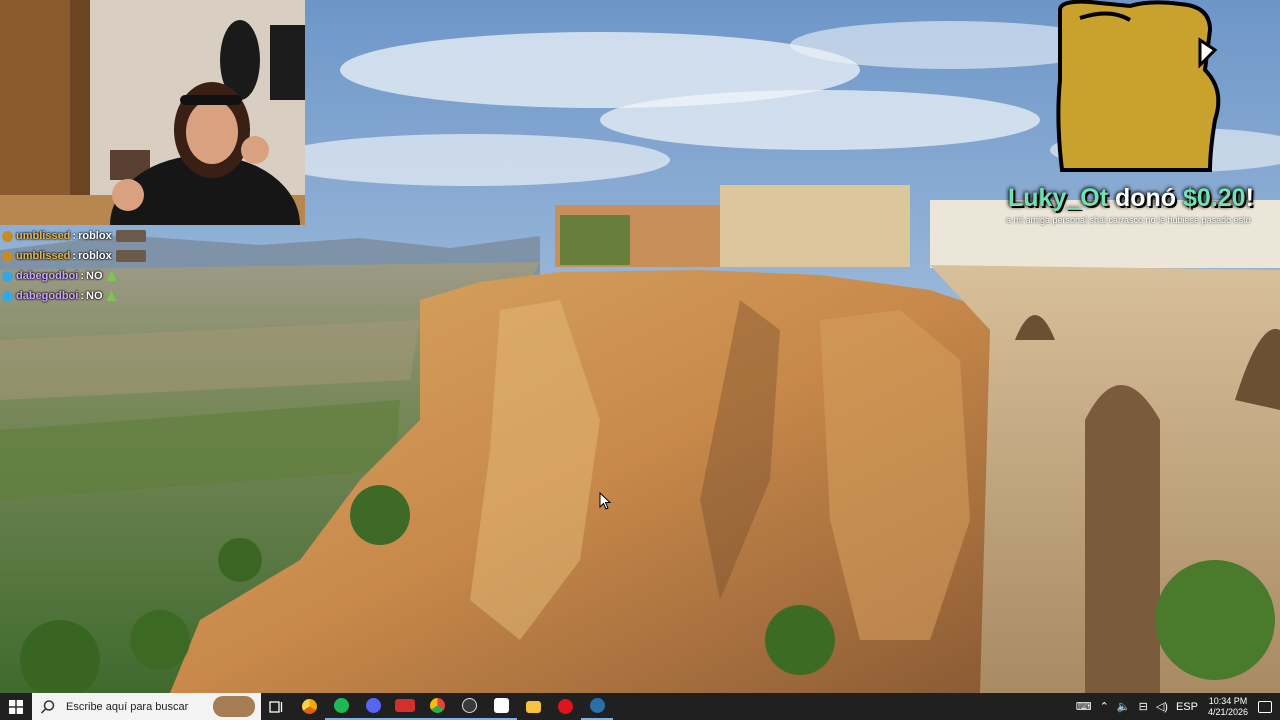  Describe the element at coordinates (1187, 707) in the screenshot. I see `language-indicator: ESP` at that location.